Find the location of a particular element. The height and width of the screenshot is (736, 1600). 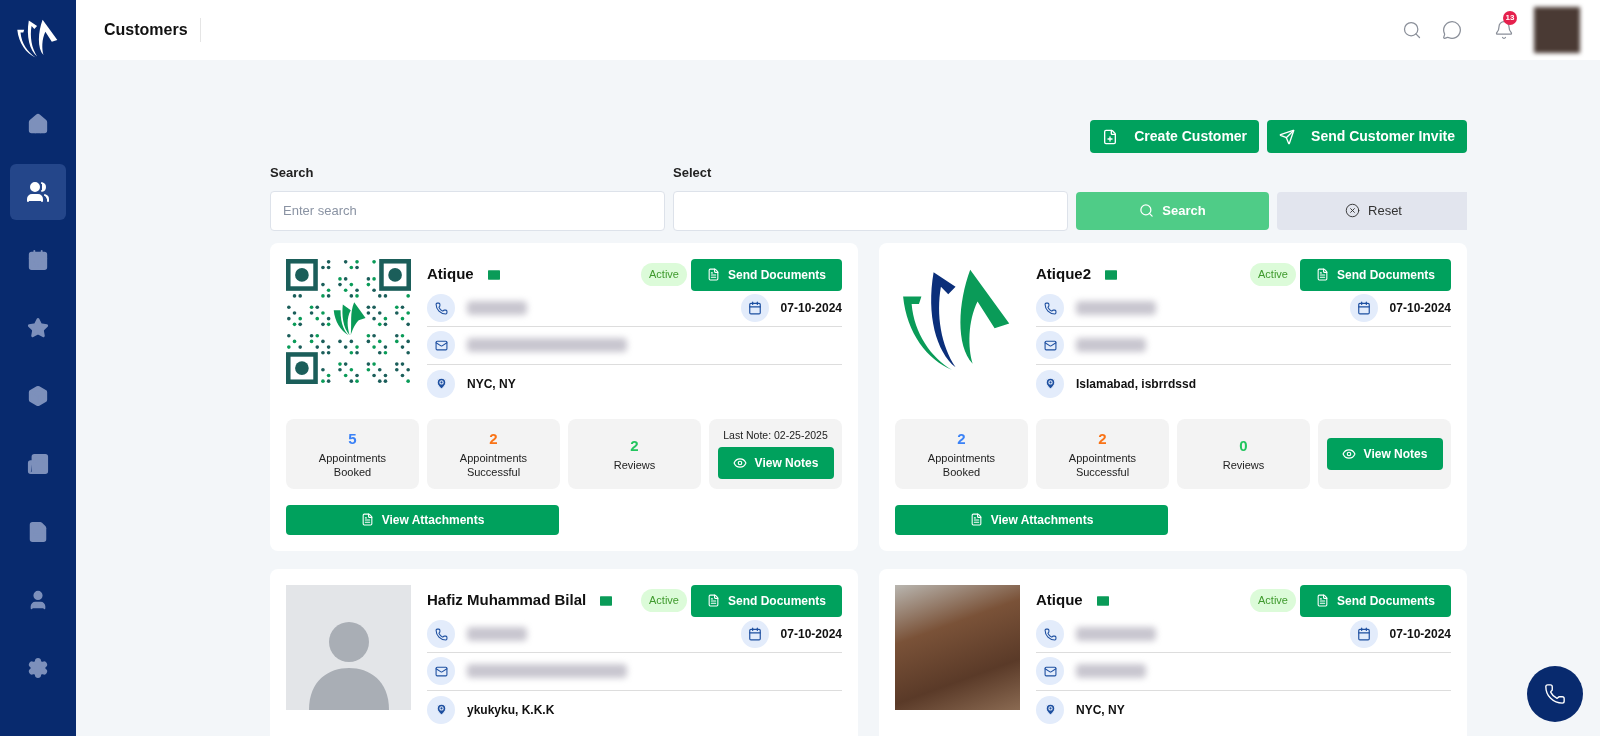

search-field: Enter search is located at coordinates (467, 210).